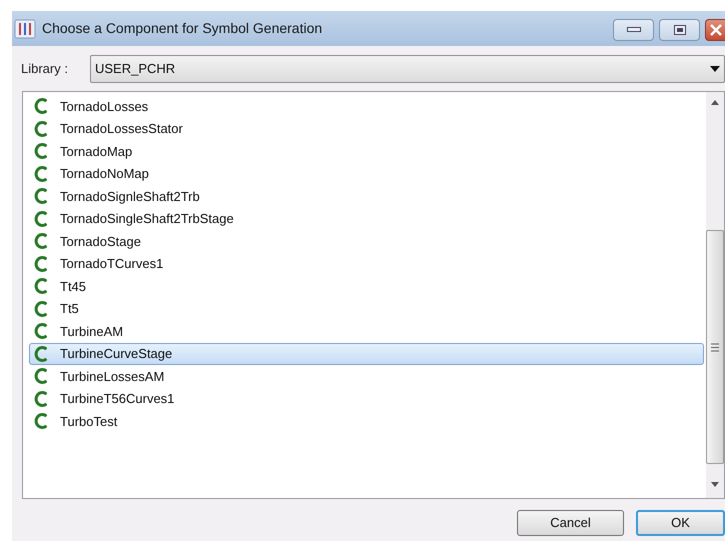 This screenshot has height=541, width=725. I want to click on scroll-thumb, so click(715, 347).